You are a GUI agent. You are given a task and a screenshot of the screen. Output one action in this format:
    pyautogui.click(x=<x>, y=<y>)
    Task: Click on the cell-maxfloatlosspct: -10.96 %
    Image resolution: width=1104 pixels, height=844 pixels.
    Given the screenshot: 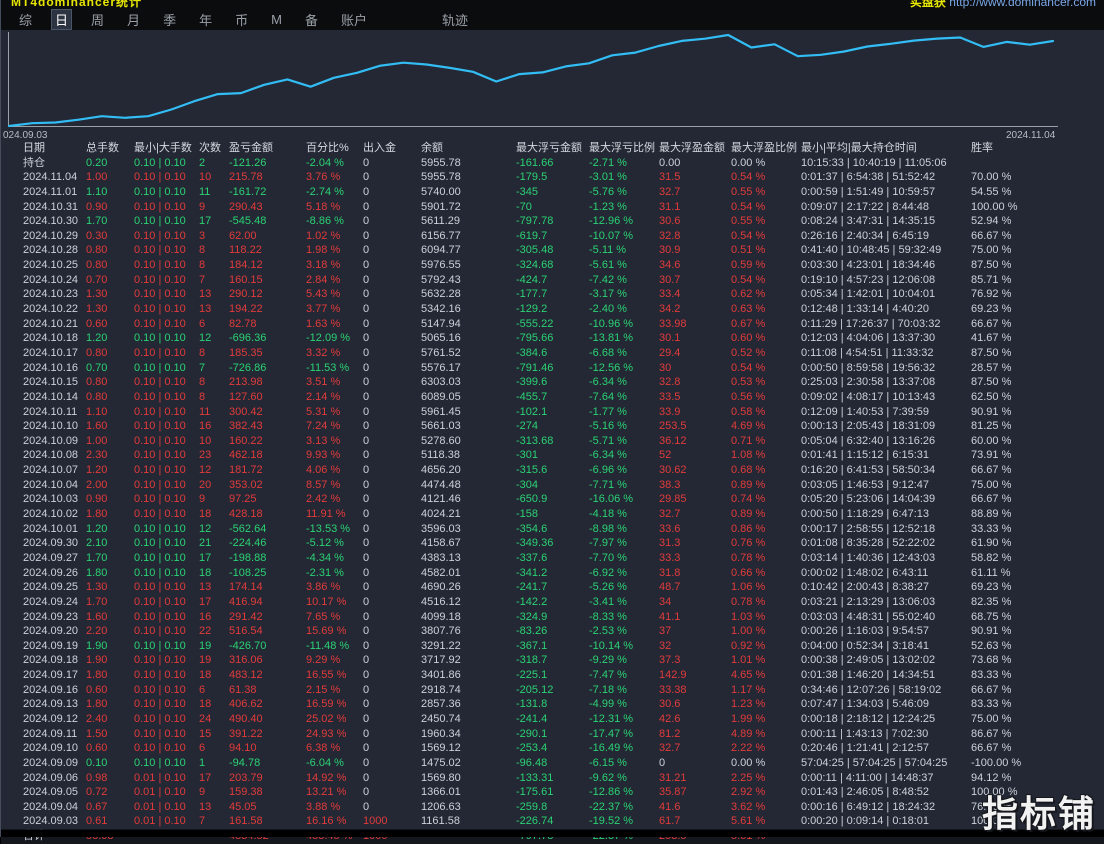 What is the action you would take?
    pyautogui.click(x=611, y=323)
    